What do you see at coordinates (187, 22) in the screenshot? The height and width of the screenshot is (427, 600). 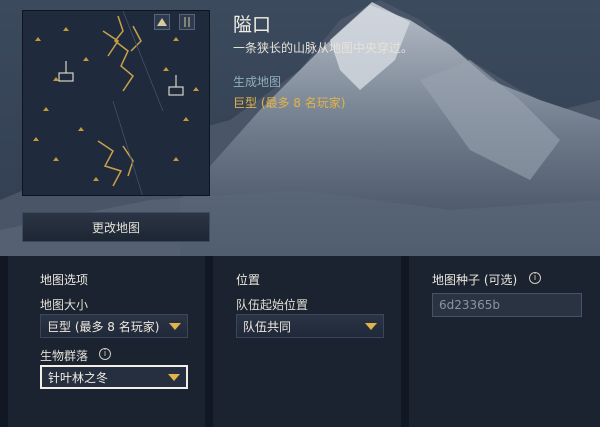 I see `pass-icon` at bounding box center [187, 22].